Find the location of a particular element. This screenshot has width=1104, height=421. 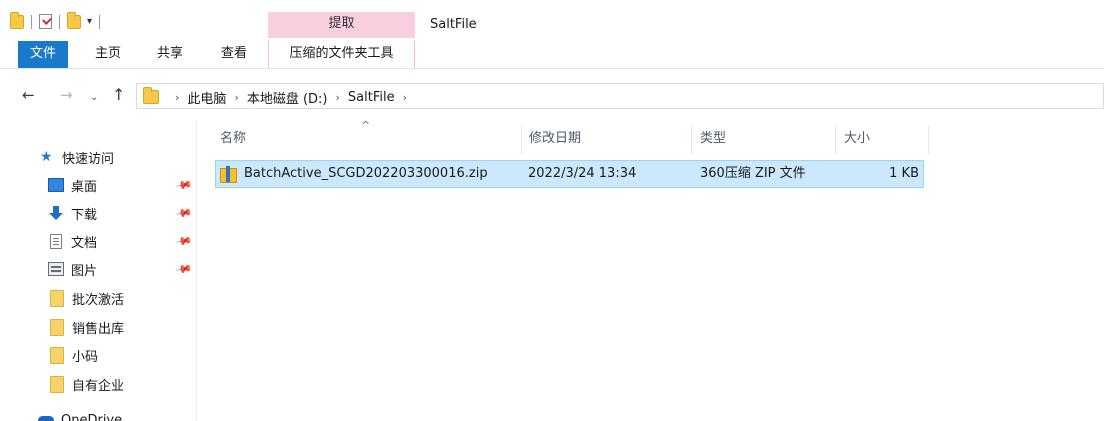

sidebar-item-sales-outbound: 销售出库 is located at coordinates (98, 327).